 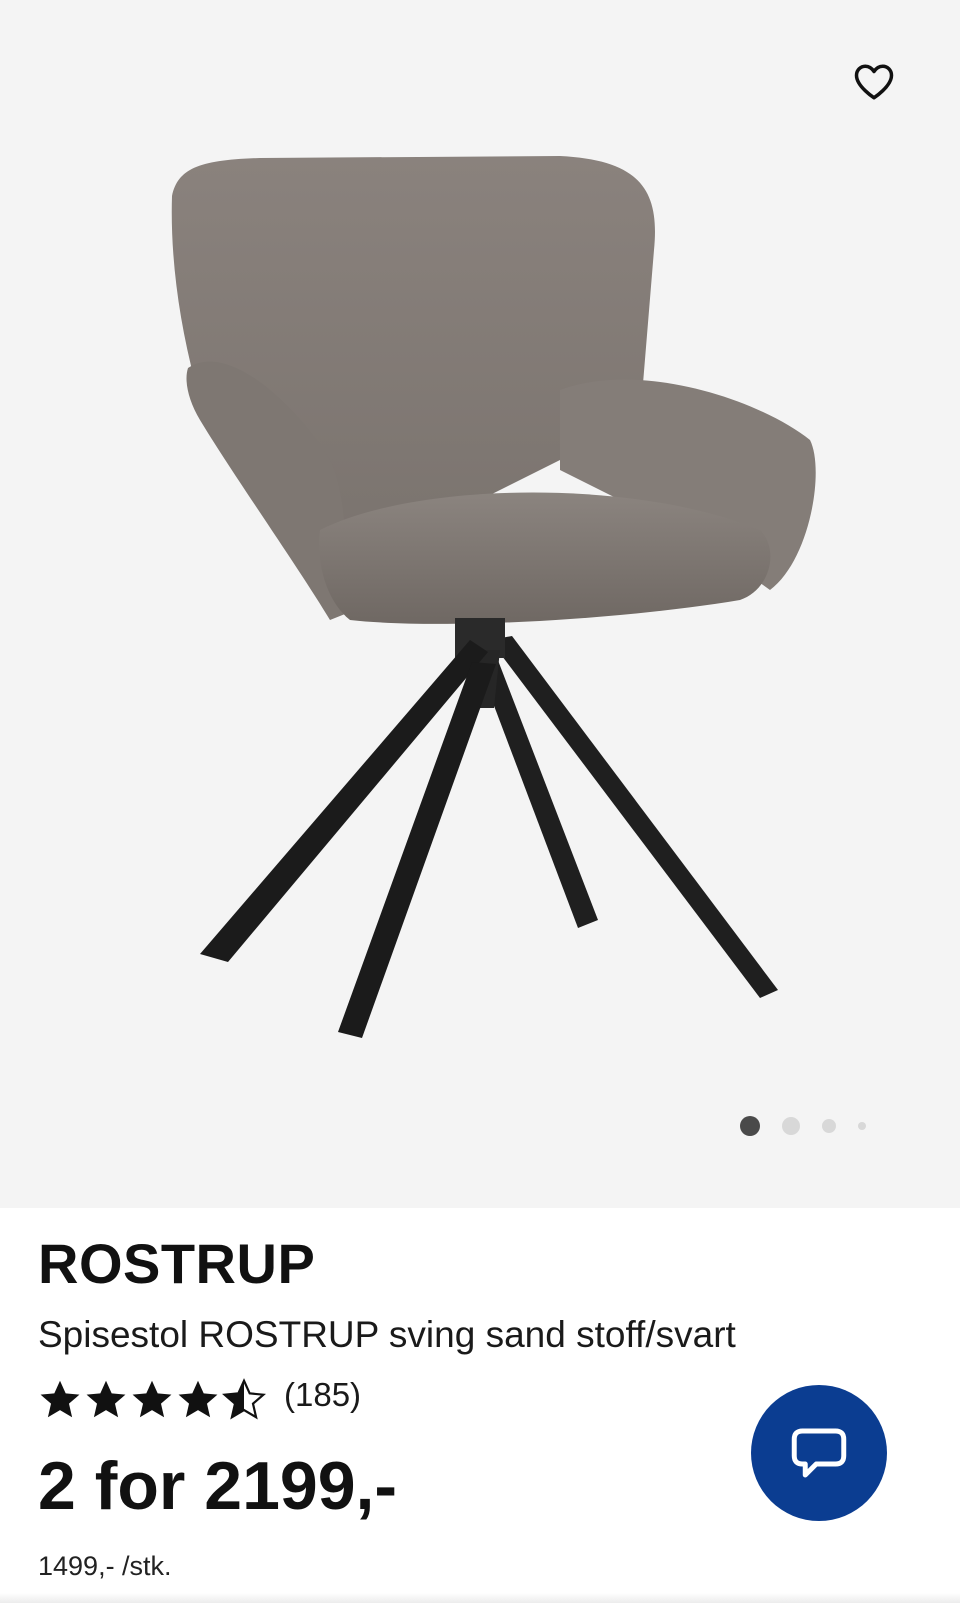 What do you see at coordinates (803, 1126) in the screenshot?
I see `carousel-pagination` at bounding box center [803, 1126].